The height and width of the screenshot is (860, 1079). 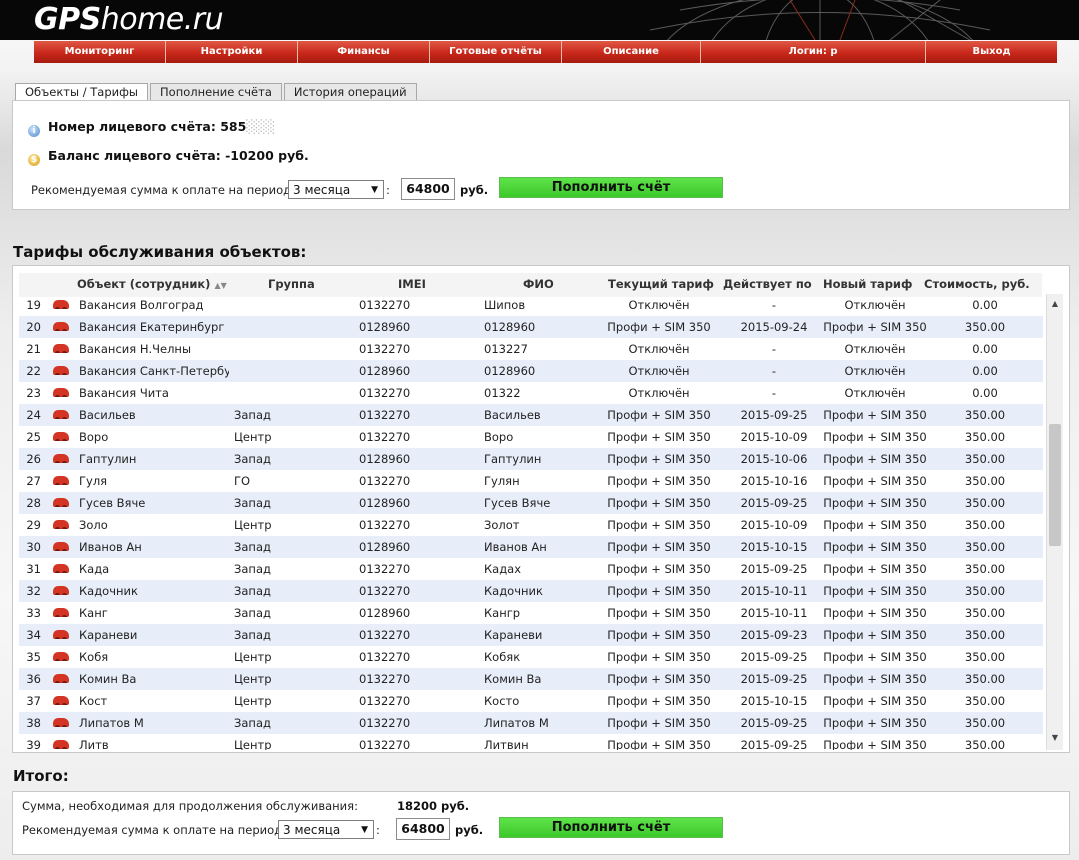 What do you see at coordinates (291, 284) in the screenshot?
I see `col-group: Группа` at bounding box center [291, 284].